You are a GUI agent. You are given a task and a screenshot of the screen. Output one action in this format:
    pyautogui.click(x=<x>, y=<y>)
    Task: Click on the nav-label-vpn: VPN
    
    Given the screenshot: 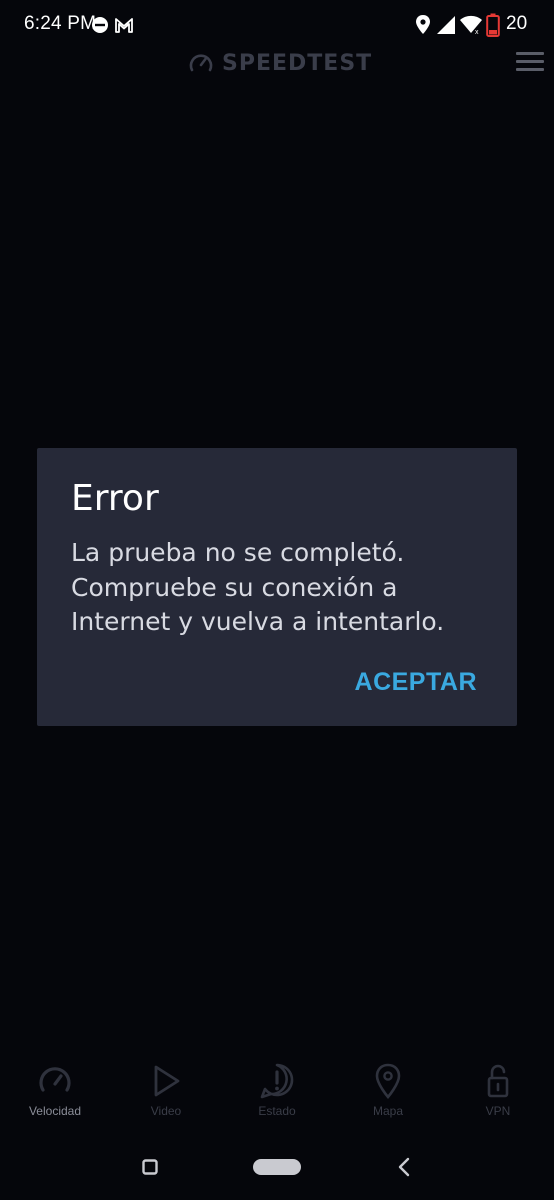 What is the action you would take?
    pyautogui.click(x=498, y=1111)
    